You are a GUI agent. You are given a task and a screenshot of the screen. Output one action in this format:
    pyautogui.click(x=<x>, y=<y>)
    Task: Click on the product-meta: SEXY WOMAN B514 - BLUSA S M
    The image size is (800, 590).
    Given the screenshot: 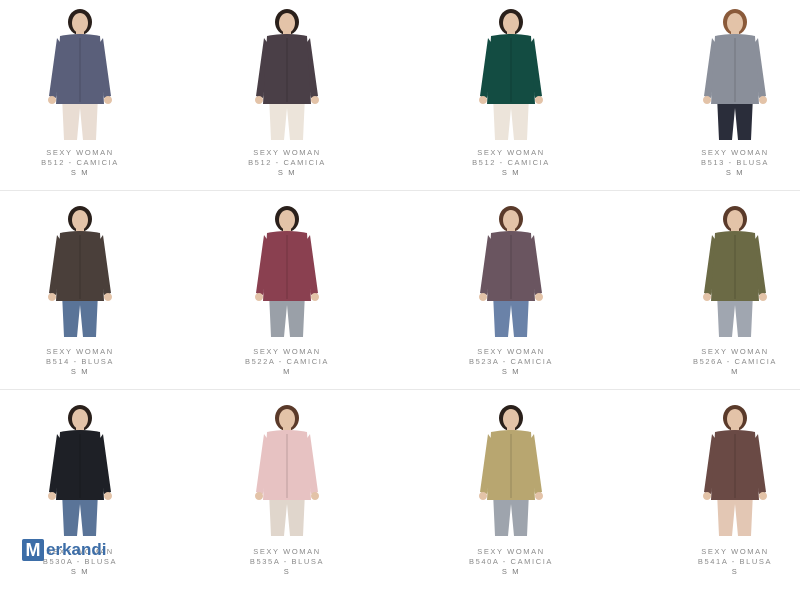 What is the action you would take?
    pyautogui.click(x=80, y=362)
    